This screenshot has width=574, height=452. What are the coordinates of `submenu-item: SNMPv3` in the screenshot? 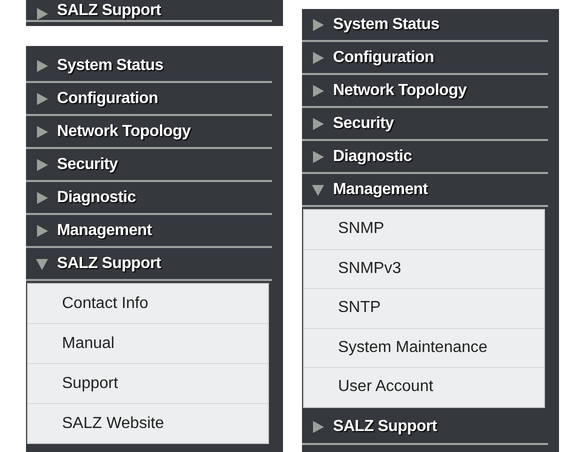 It's located at (424, 269).